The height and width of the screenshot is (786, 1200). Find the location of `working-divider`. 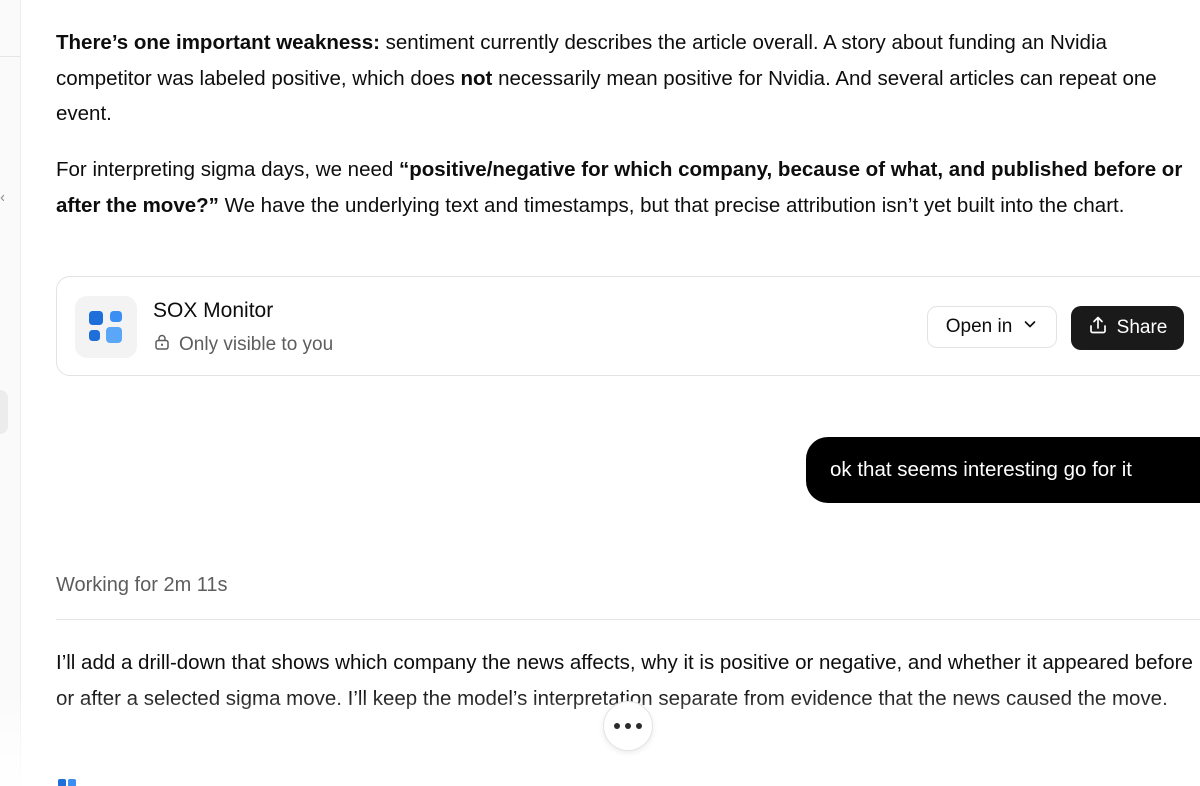

working-divider is located at coordinates (628, 619).